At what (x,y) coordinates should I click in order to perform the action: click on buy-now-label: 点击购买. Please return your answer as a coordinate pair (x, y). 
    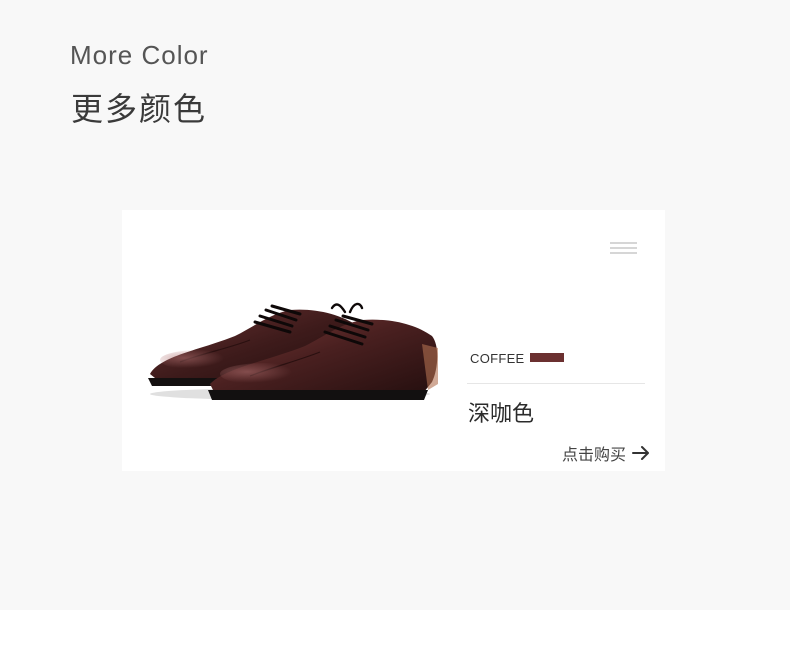
    Looking at the image, I should click on (594, 454).